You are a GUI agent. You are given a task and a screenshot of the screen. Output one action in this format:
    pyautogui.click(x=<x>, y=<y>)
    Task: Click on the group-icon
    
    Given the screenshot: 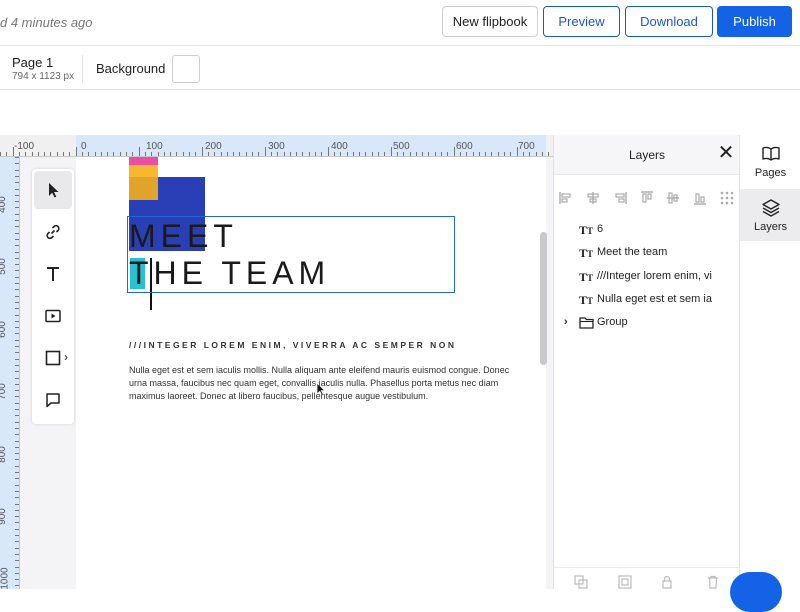 What is the action you would take?
    pyautogui.click(x=625, y=582)
    